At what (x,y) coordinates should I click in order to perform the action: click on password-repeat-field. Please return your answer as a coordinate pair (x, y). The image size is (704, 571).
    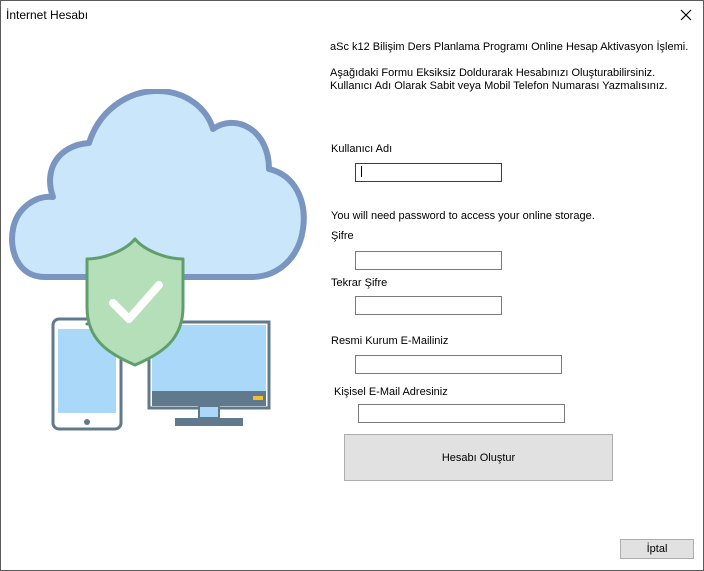
    Looking at the image, I should click on (428, 305).